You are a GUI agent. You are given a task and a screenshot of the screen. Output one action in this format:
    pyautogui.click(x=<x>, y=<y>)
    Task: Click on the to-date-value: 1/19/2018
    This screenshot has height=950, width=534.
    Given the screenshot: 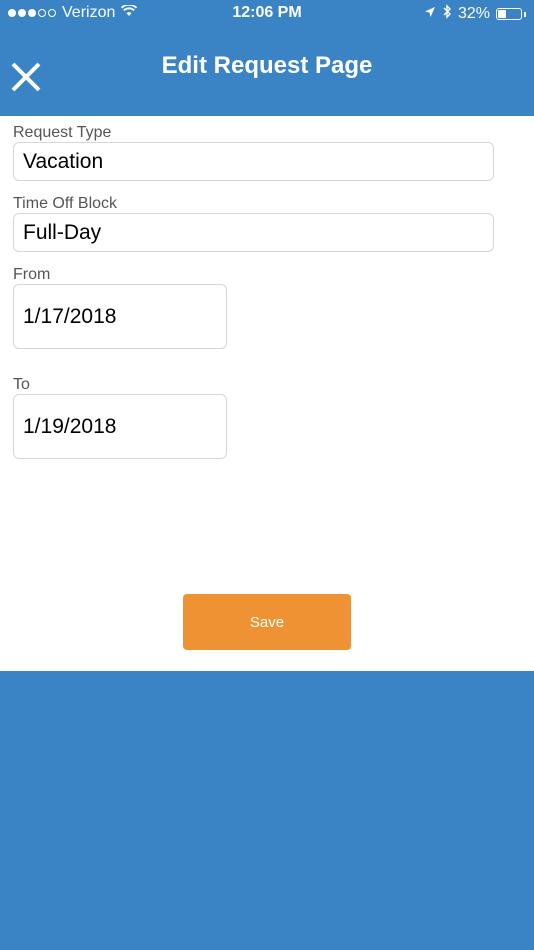 What is the action you would take?
    pyautogui.click(x=70, y=426)
    